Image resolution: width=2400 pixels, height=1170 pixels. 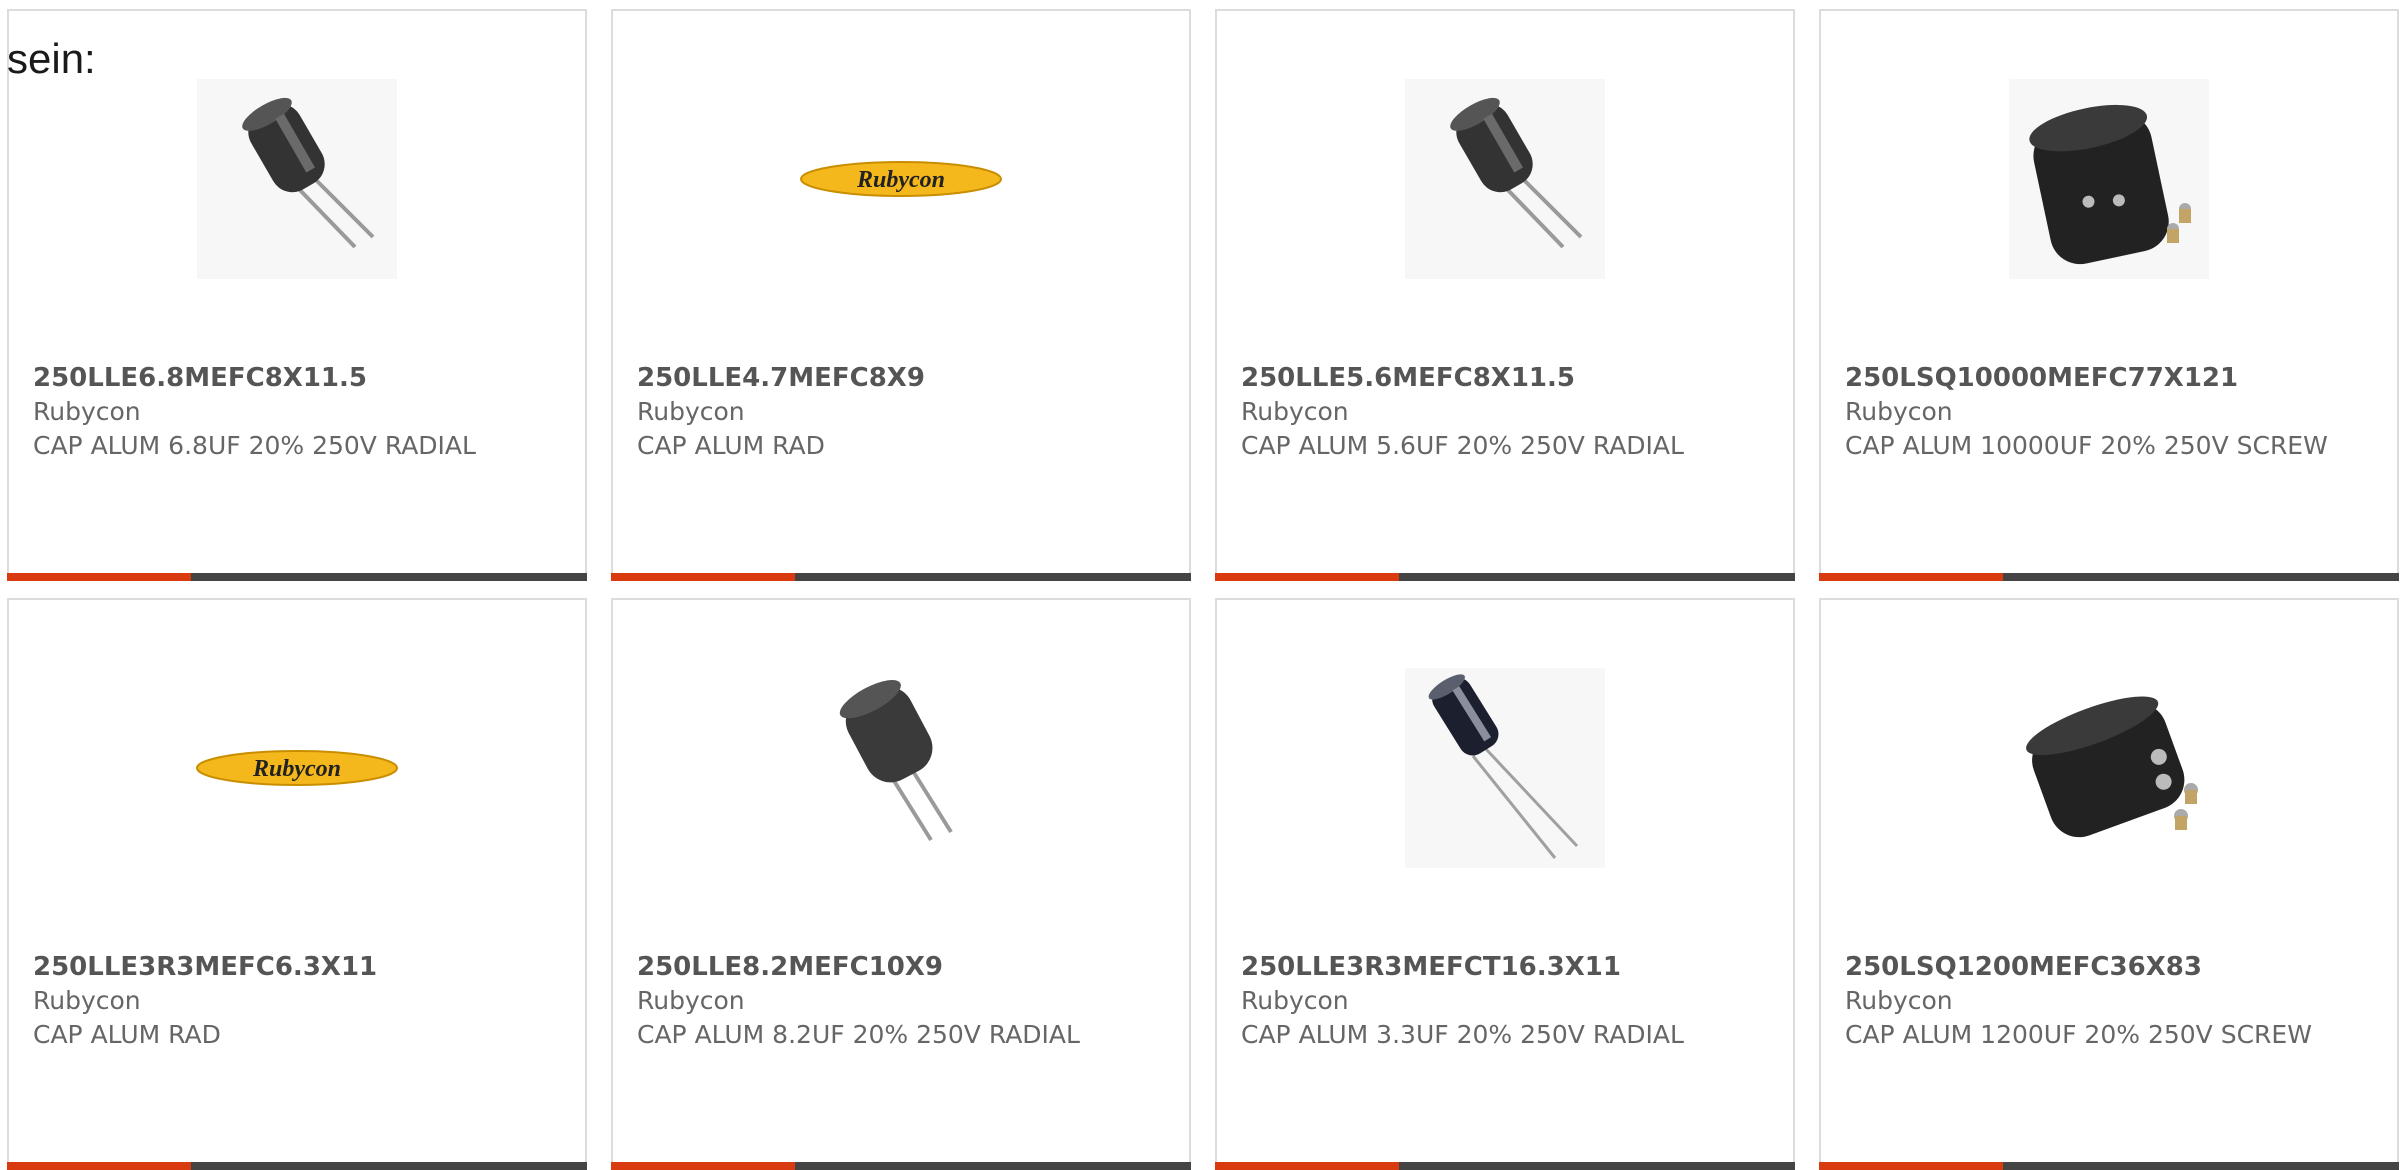 What do you see at coordinates (51, 58) in the screenshot?
I see `lead-text: sein:` at bounding box center [51, 58].